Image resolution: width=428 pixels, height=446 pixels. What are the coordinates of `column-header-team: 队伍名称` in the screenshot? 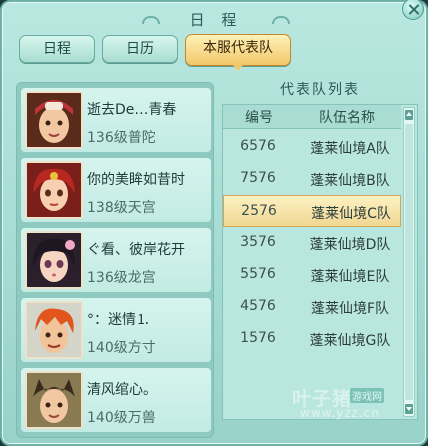 It's located at (347, 118).